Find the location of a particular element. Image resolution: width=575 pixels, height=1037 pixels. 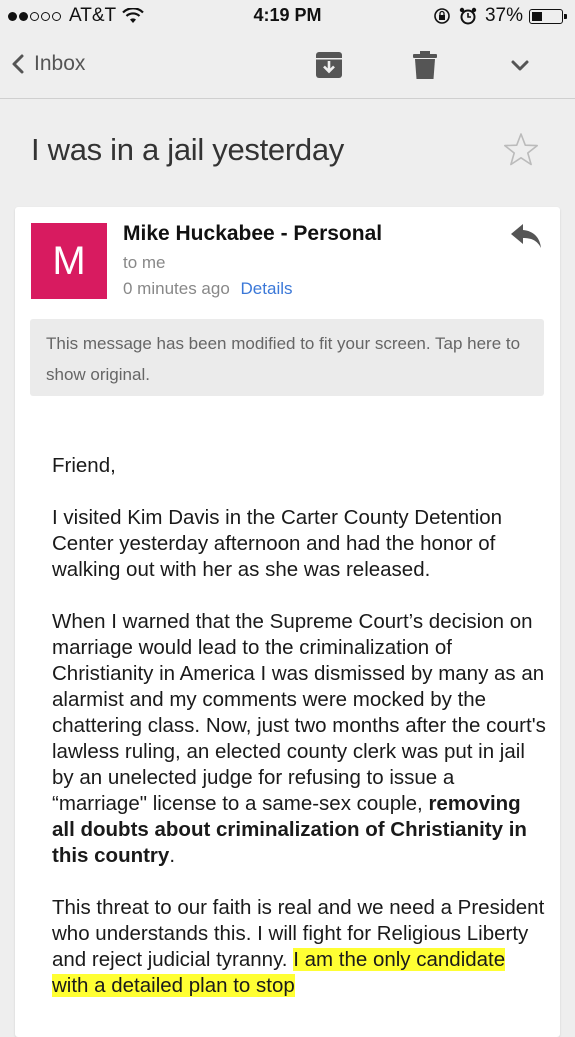

chevron-left-icon is located at coordinates (18, 64).